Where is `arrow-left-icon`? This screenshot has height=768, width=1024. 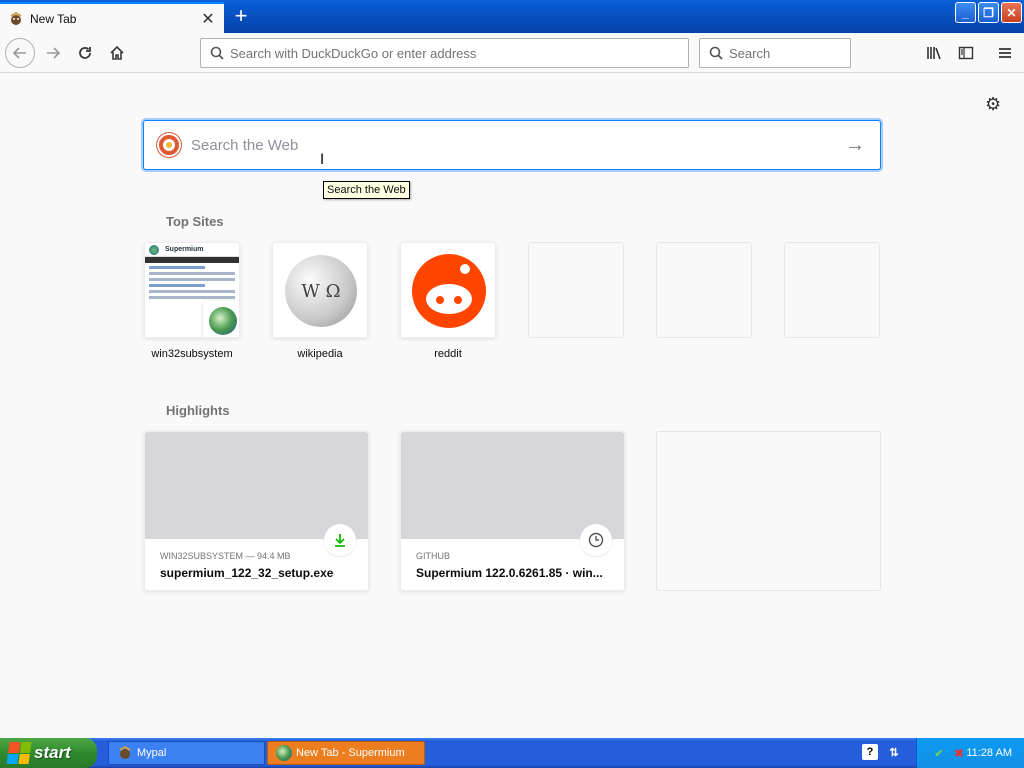
arrow-left-icon is located at coordinates (19, 53).